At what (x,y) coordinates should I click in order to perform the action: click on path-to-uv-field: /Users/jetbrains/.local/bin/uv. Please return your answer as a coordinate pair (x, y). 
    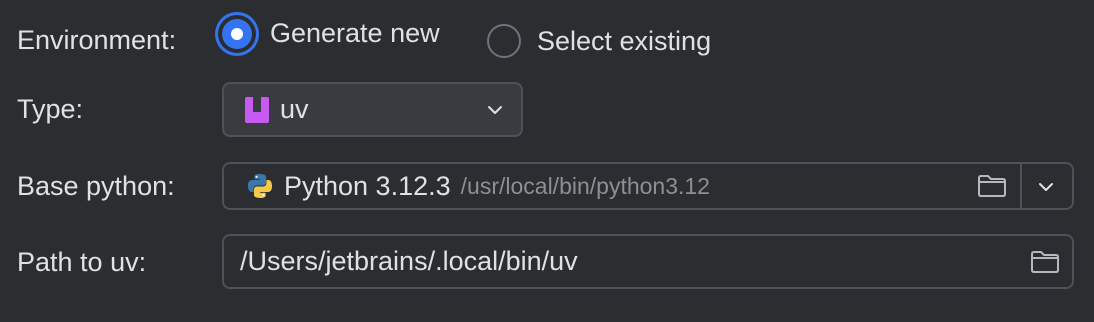
    Looking at the image, I should click on (648, 261).